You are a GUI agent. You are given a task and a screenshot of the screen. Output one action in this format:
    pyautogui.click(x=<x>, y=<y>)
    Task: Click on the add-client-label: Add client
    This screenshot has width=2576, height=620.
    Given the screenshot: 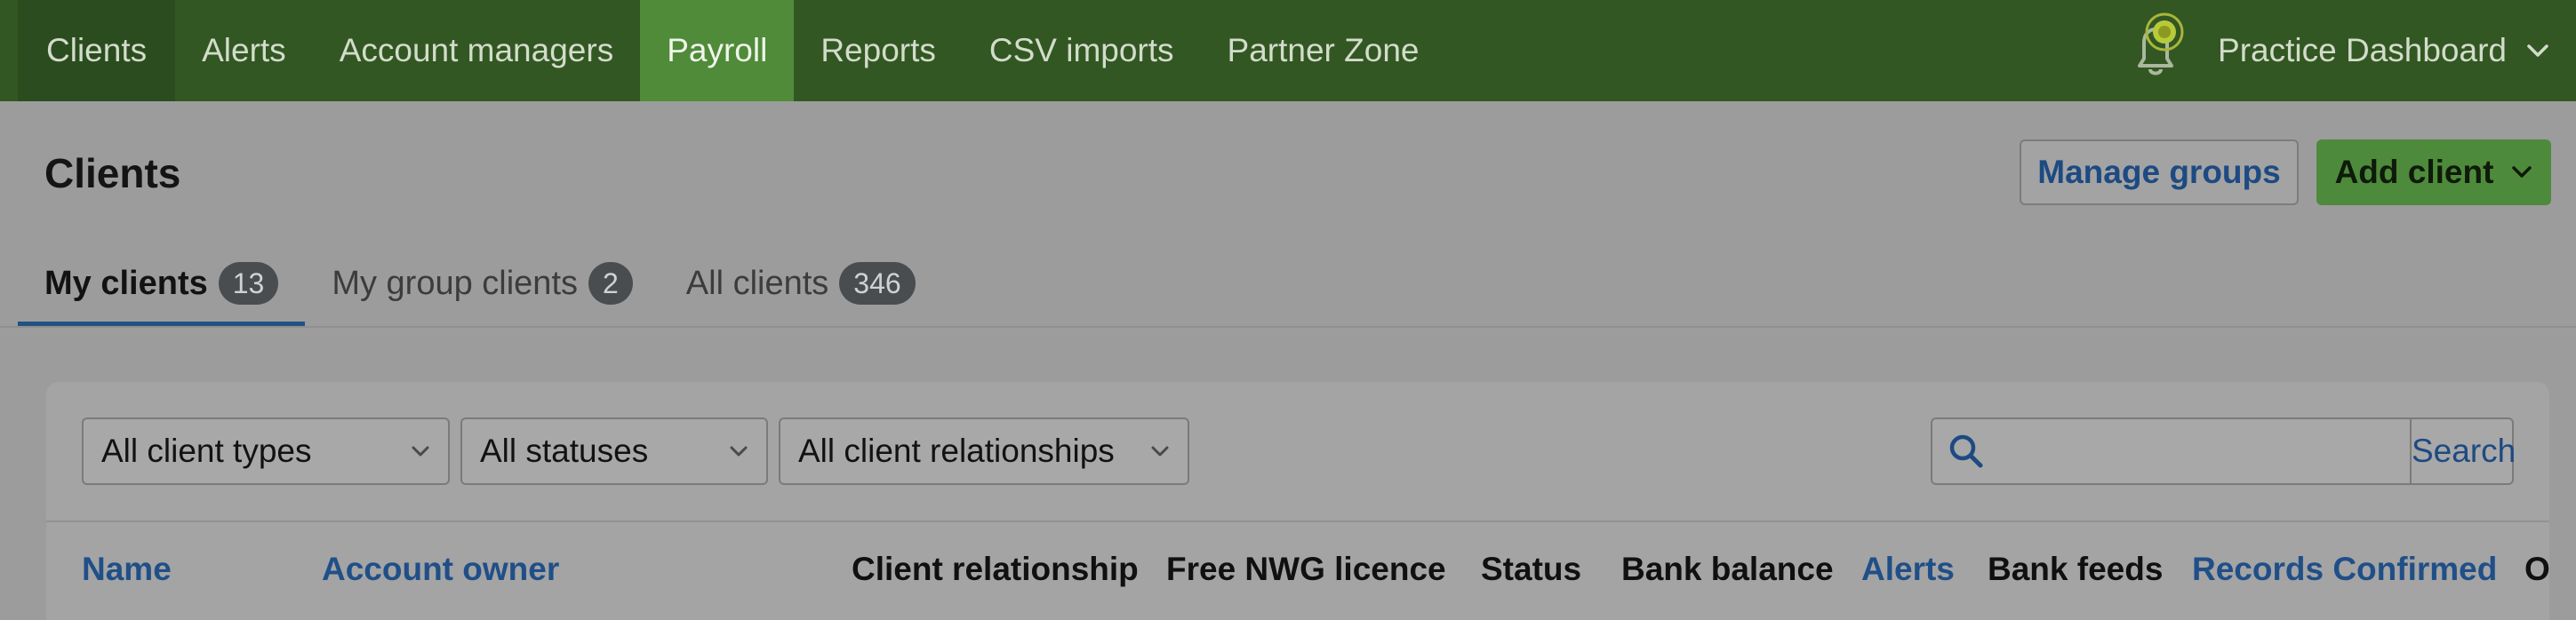 What is the action you would take?
    pyautogui.click(x=2414, y=172)
    